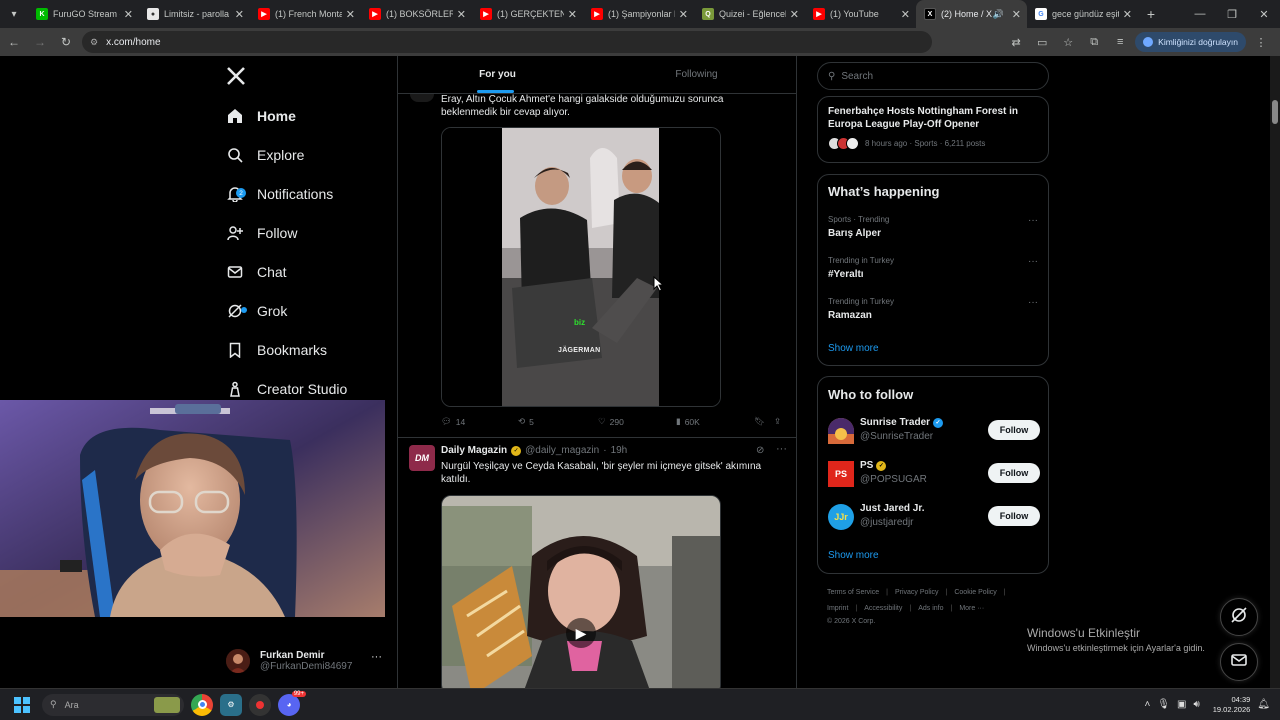 This screenshot has height=720, width=1280. I want to click on chrome-icon, so click(202, 704).